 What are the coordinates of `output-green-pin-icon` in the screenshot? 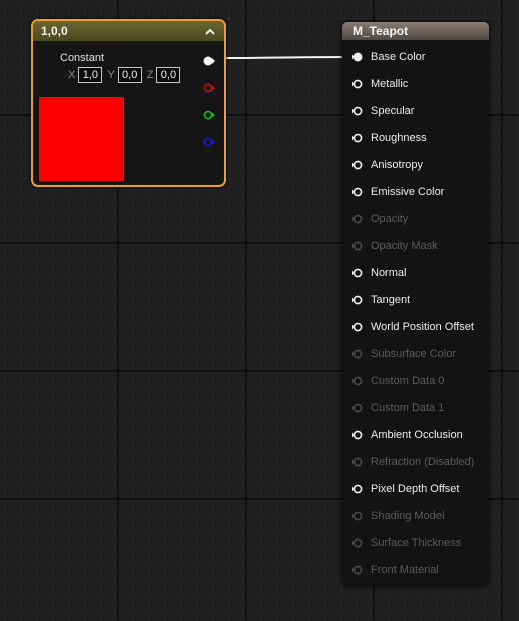 It's located at (209, 114).